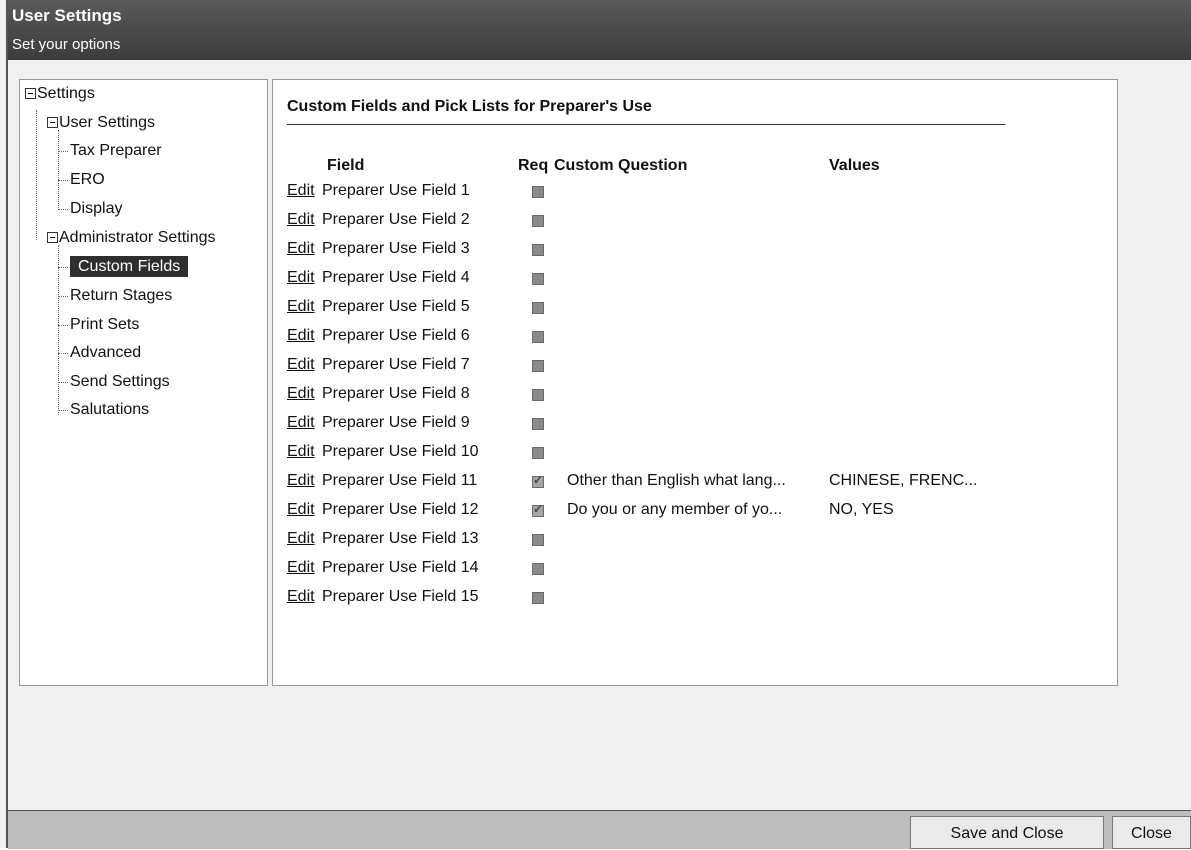  I want to click on field-name: Preparer Use Field 11, so click(400, 480).